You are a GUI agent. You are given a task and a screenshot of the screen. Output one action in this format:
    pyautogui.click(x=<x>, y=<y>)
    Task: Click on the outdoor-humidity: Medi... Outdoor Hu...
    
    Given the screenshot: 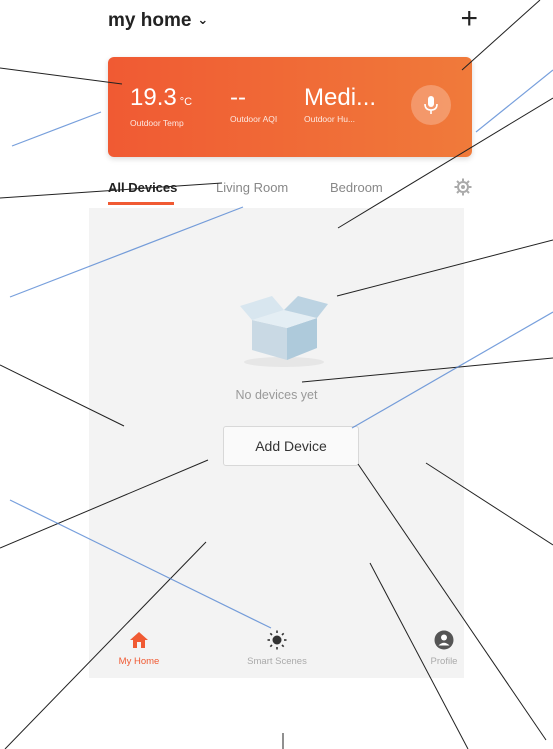 What is the action you would take?
    pyautogui.click(x=340, y=104)
    